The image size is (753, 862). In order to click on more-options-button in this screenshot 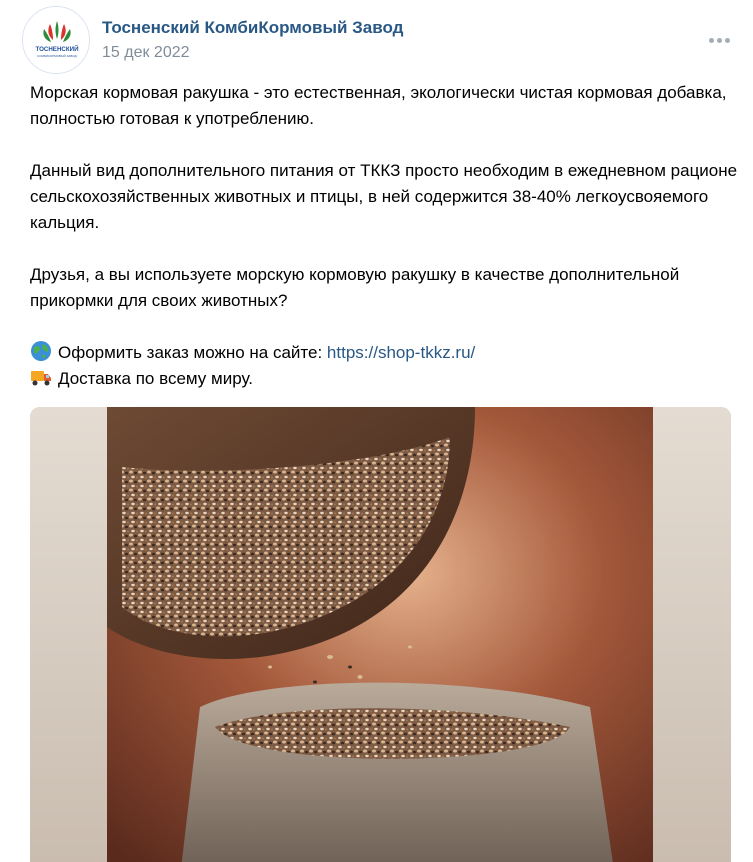, I will do `click(719, 40)`.